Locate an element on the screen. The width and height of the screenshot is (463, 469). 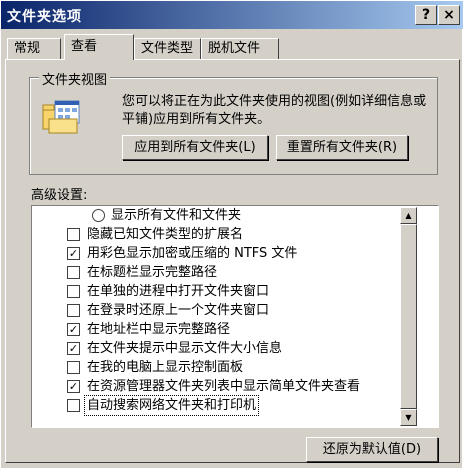
list-item-label: 自动搜索网络文件夹和打印机 is located at coordinates (171, 405).